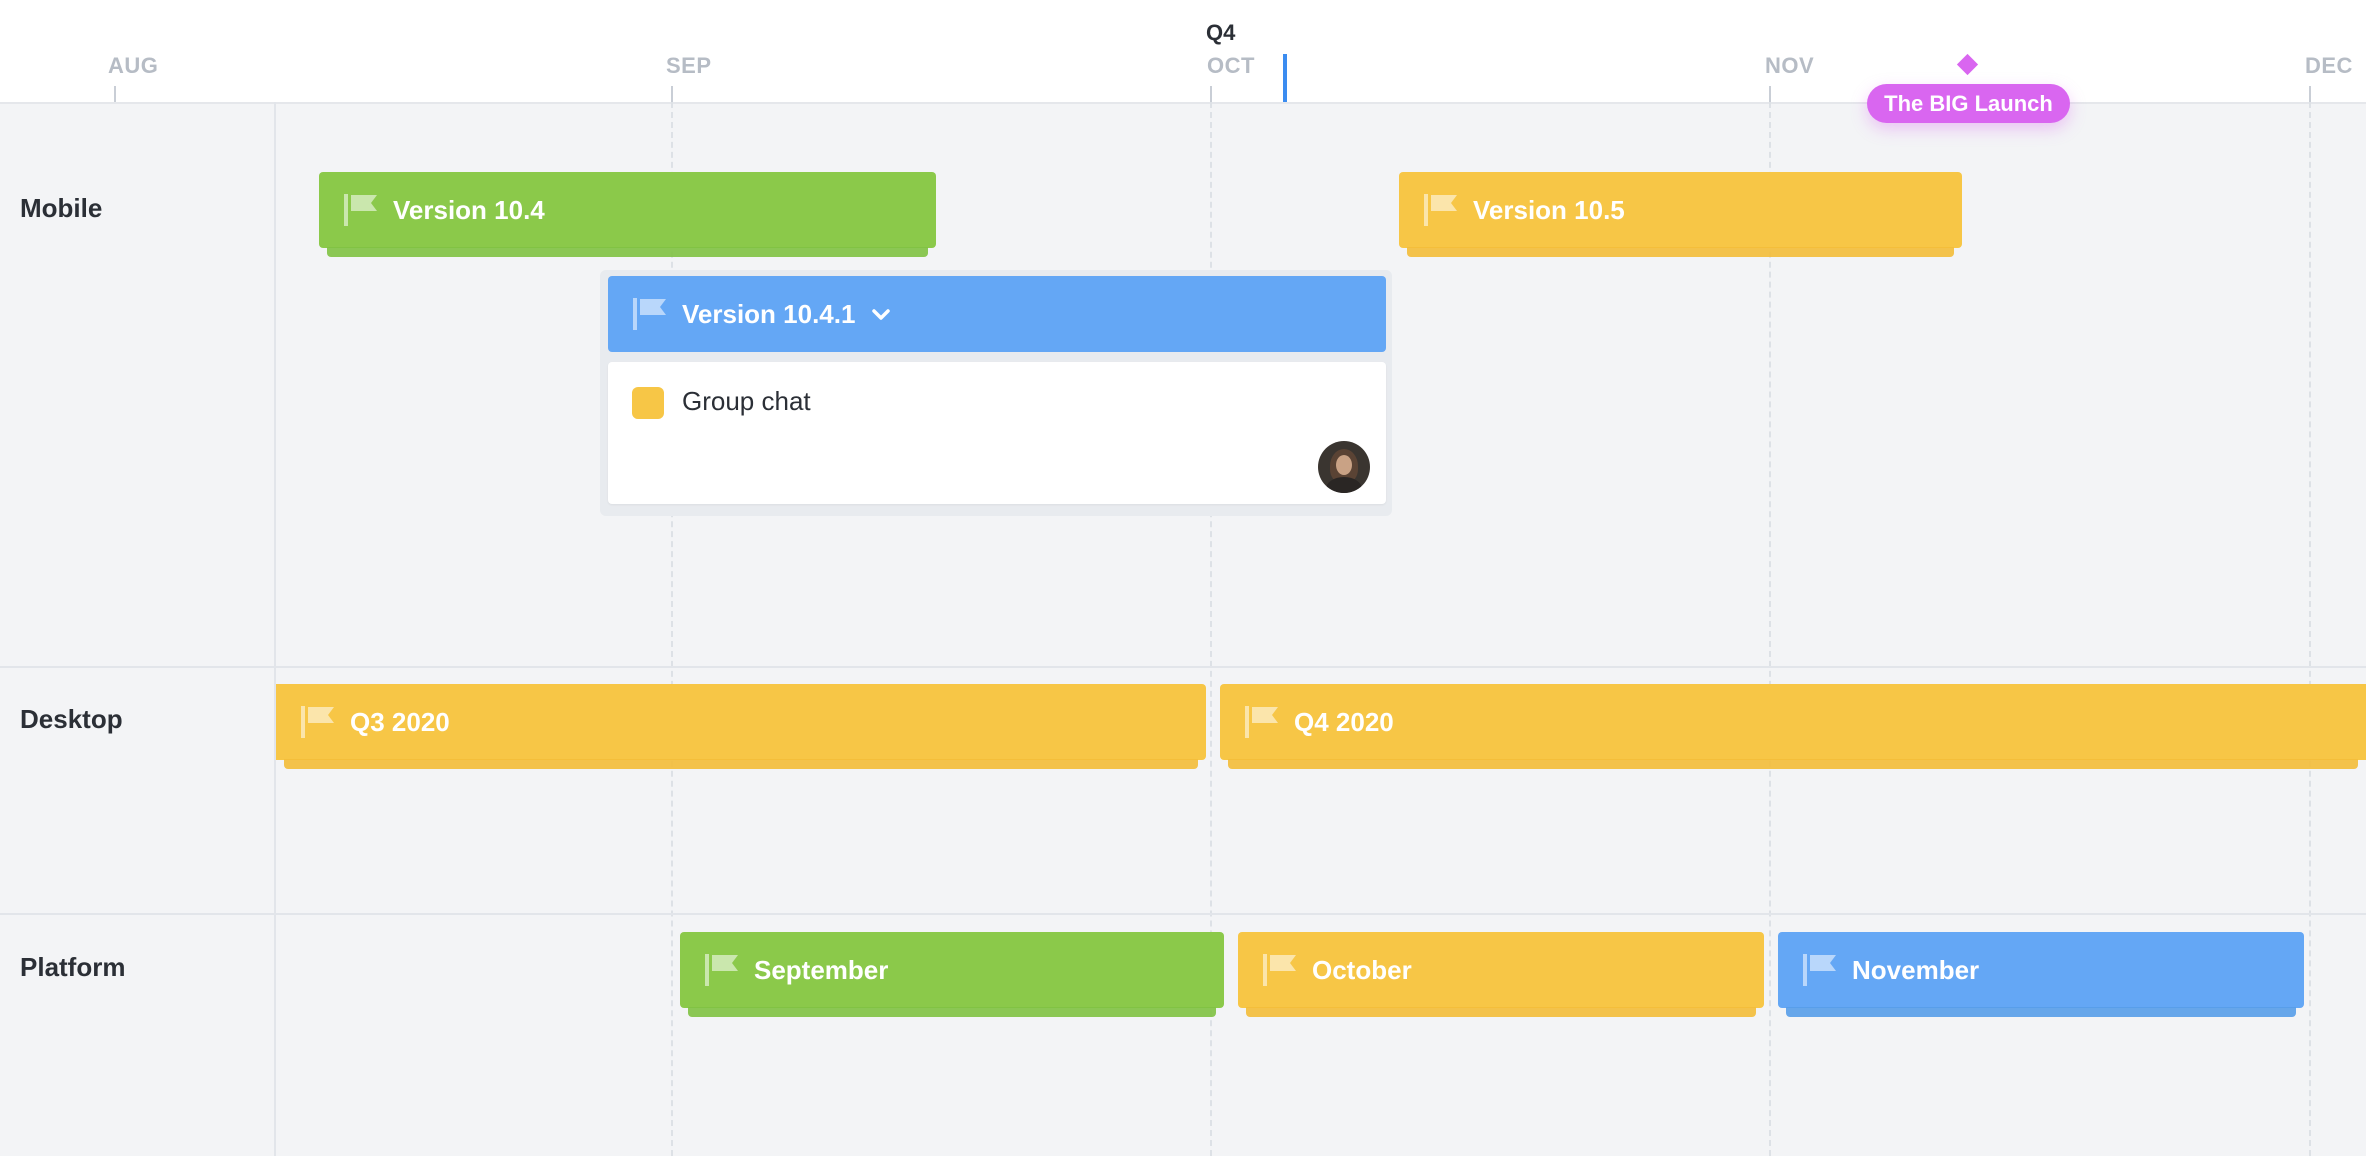 The width and height of the screenshot is (2366, 1156). I want to click on bar-q4-2020: Q4 2020, so click(1793, 726).